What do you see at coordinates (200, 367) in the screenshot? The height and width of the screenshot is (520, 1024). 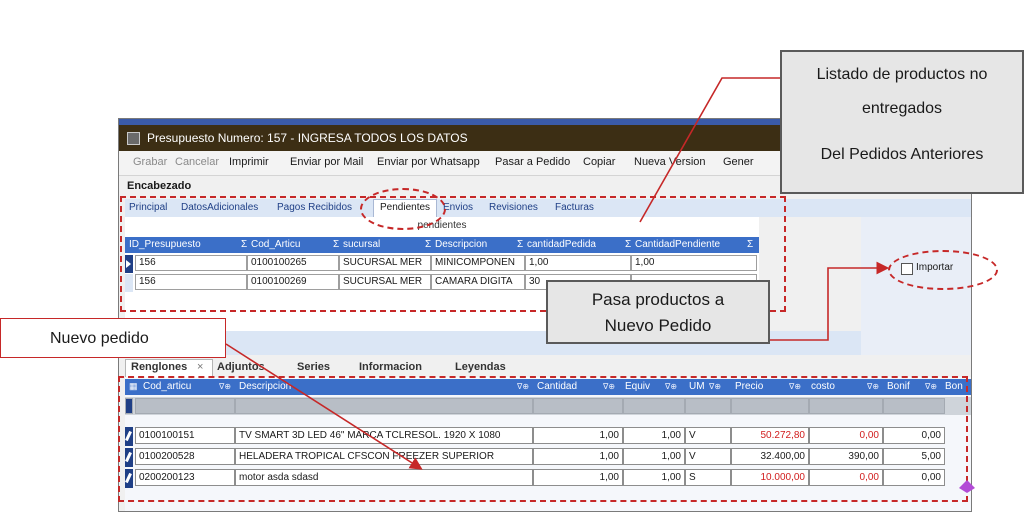 I see `close-tab-icon: ×` at bounding box center [200, 367].